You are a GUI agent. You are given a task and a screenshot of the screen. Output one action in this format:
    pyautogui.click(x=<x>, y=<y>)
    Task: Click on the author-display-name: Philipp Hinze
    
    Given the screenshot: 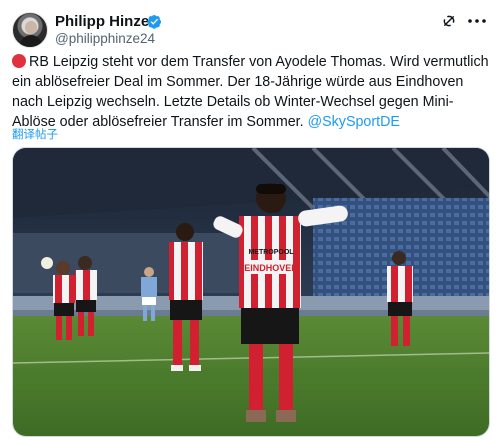 What is the action you would take?
    pyautogui.click(x=102, y=21)
    